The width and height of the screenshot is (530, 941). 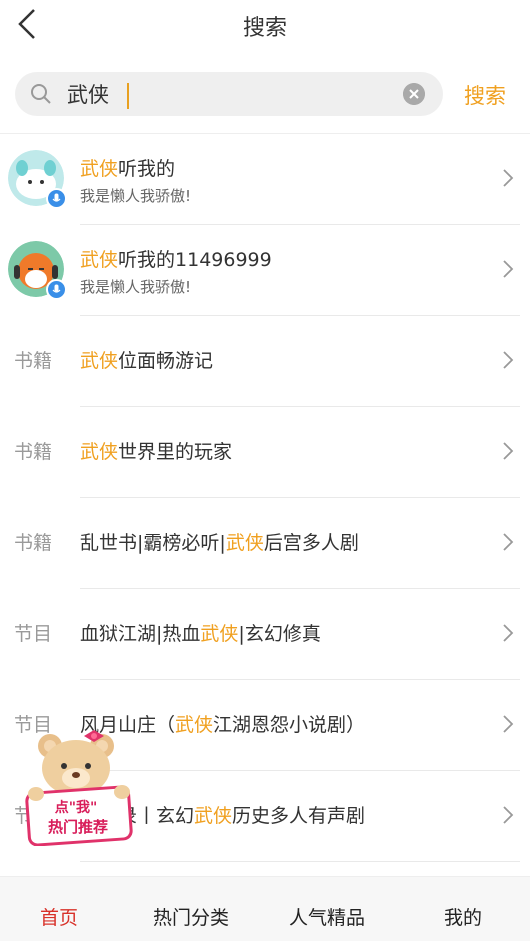 What do you see at coordinates (147, 361) in the screenshot?
I see `result-title: 武侠位面畅游记` at bounding box center [147, 361].